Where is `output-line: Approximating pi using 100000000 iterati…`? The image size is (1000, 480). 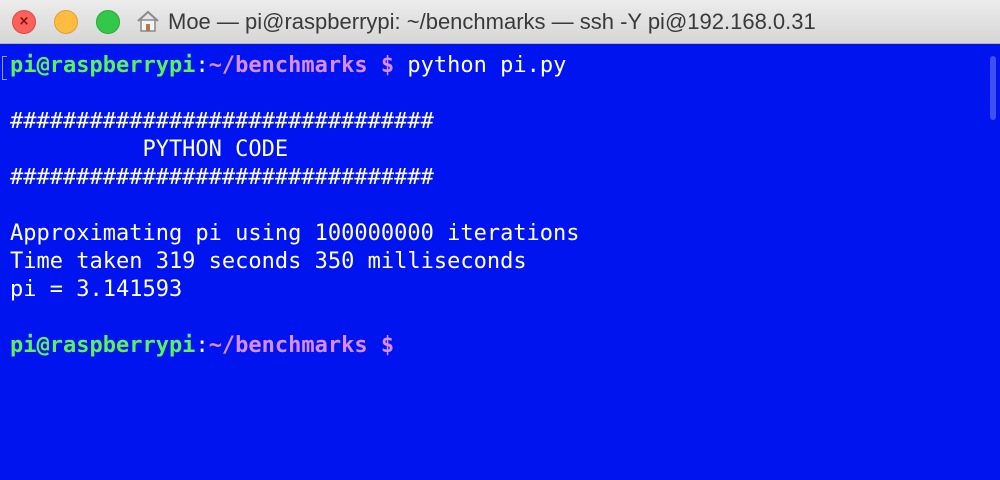
output-line: Approximating pi using 100000000 iterati… is located at coordinates (295, 233).